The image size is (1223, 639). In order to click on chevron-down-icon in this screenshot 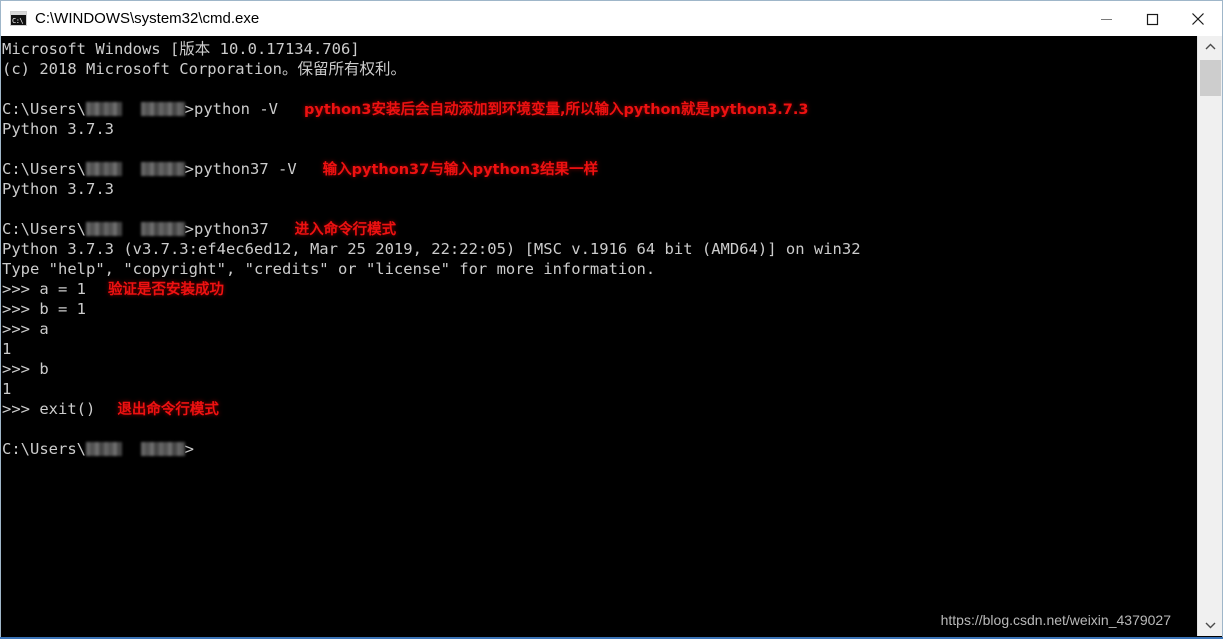, I will do `click(1210, 625)`.